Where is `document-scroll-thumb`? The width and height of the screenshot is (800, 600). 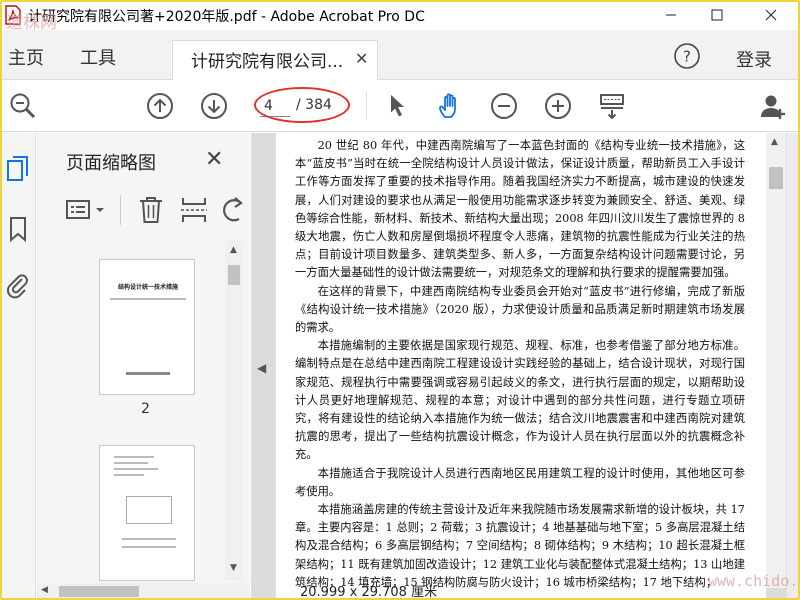
document-scroll-thumb is located at coordinates (776, 178).